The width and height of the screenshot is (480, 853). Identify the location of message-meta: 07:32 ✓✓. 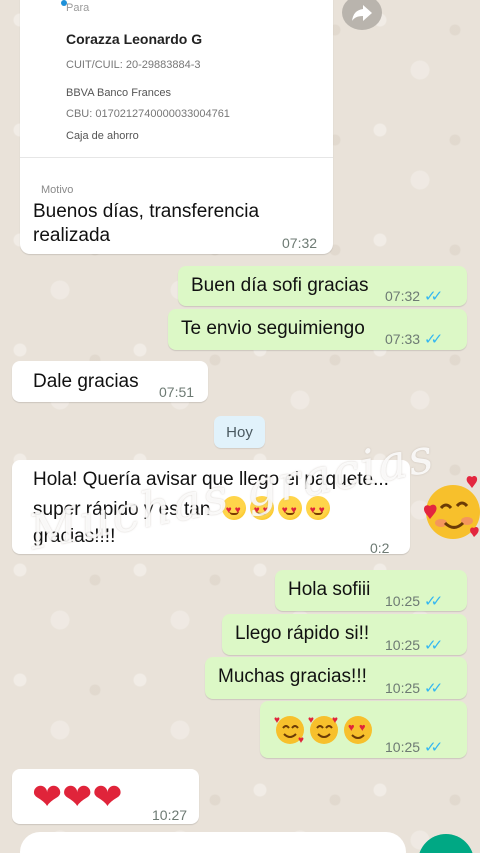
(414, 296).